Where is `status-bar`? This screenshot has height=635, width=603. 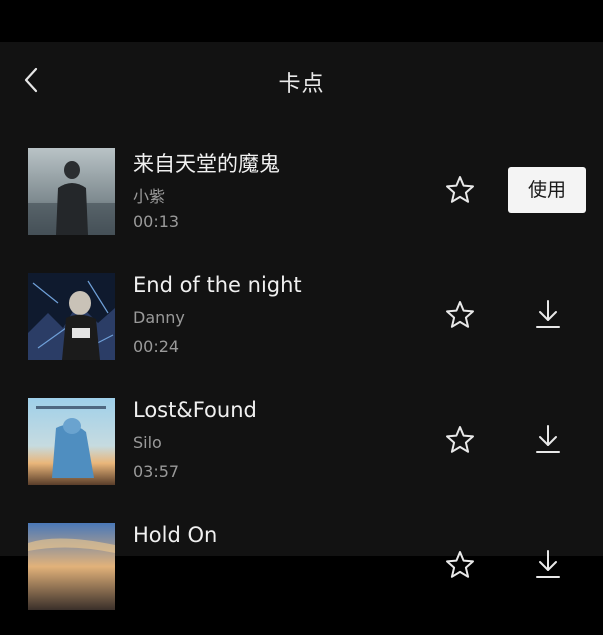 status-bar is located at coordinates (301, 21).